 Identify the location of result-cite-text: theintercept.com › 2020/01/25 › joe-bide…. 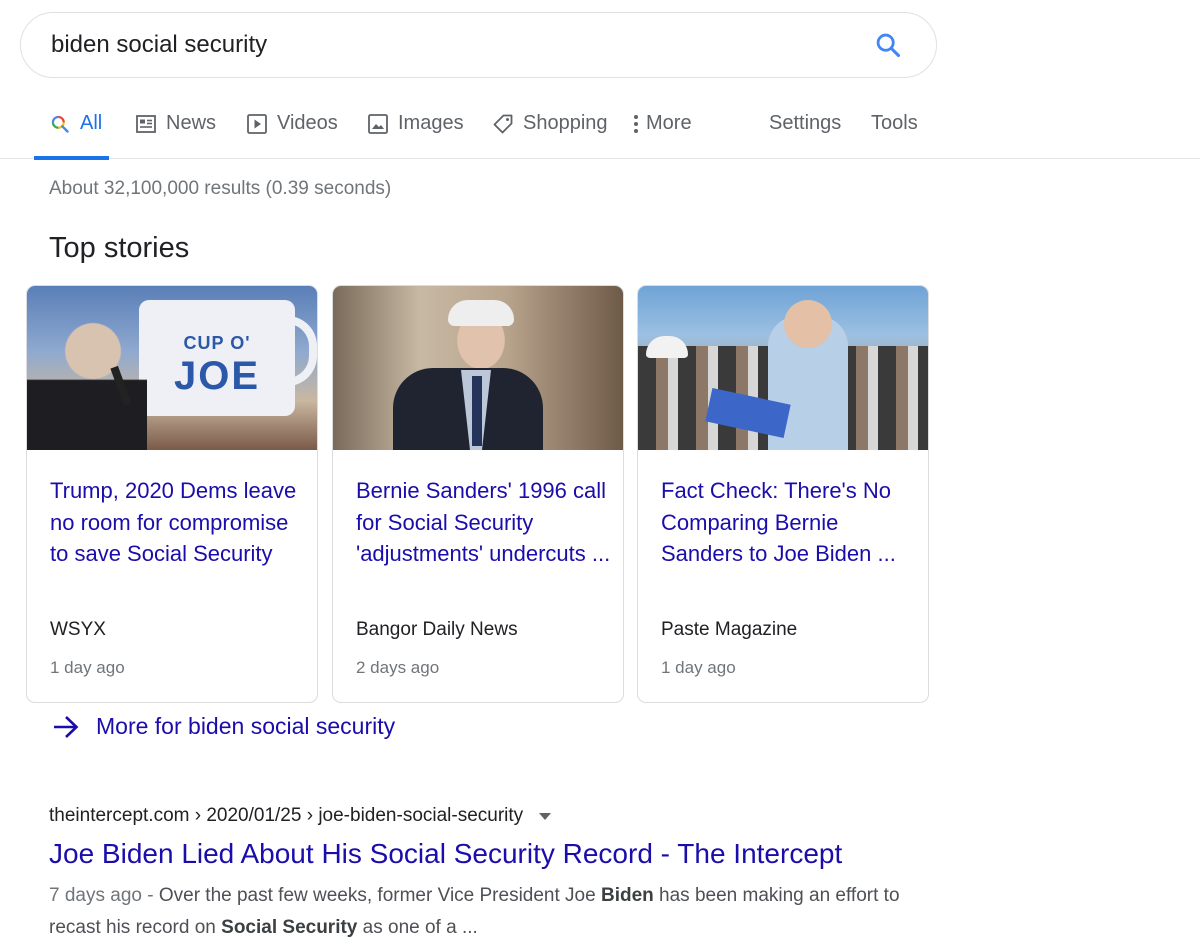
(286, 815).